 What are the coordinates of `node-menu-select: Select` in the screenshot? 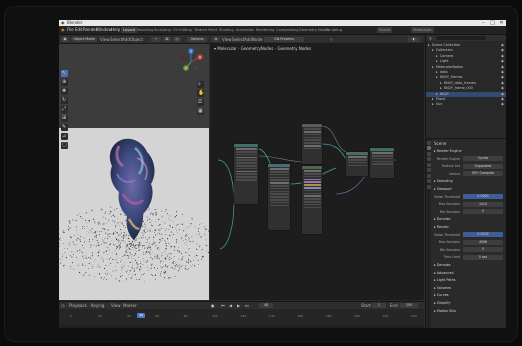 It's located at (238, 39).